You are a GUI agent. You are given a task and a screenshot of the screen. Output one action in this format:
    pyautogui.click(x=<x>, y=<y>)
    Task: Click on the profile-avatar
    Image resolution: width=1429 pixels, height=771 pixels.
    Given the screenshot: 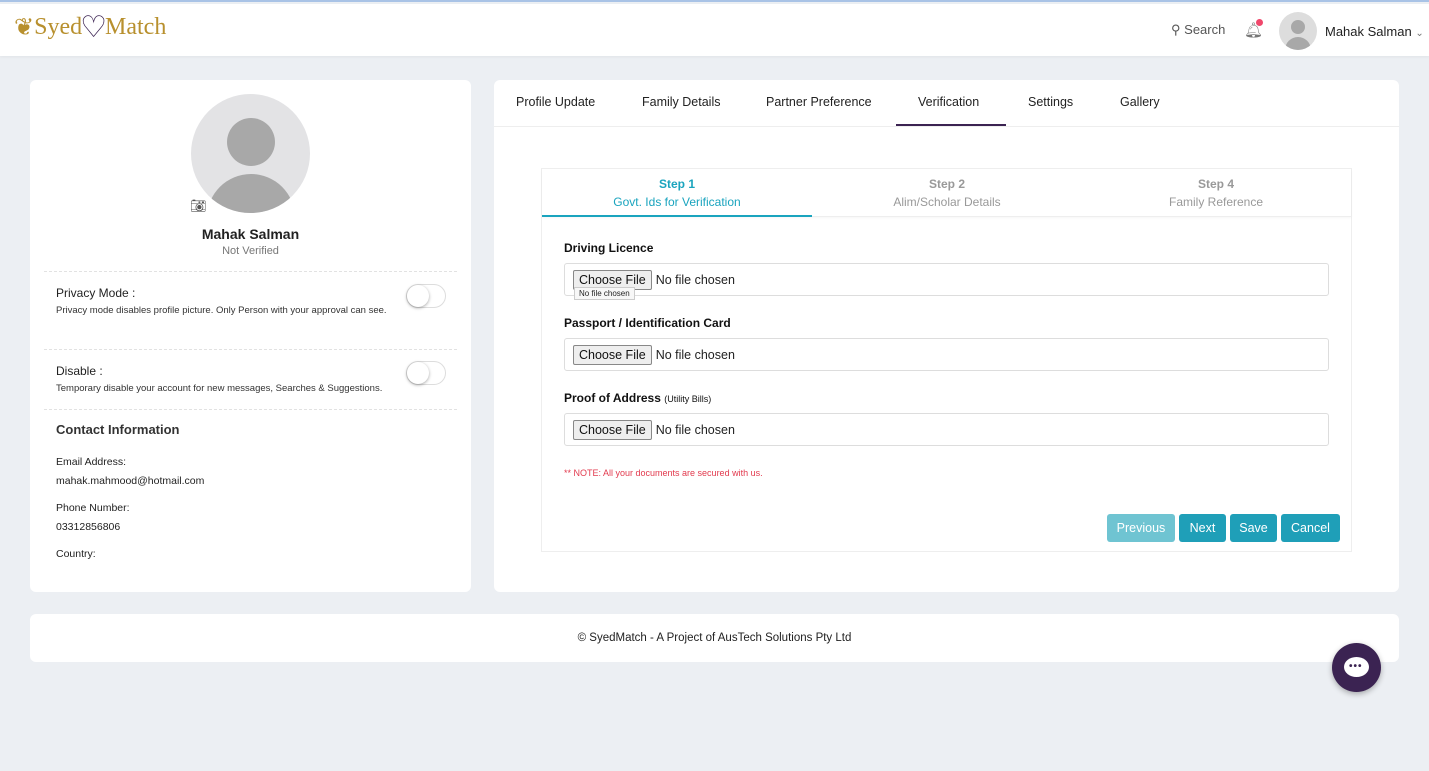 What is the action you would take?
    pyautogui.click(x=250, y=153)
    